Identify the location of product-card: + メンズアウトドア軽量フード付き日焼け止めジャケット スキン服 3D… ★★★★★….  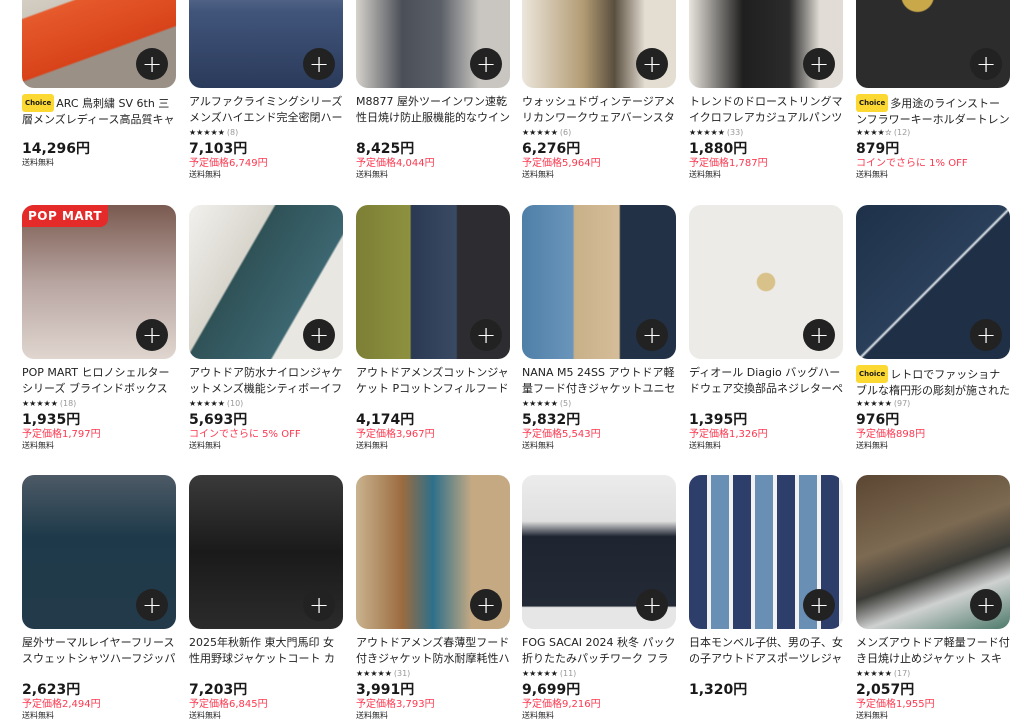
(933, 598).